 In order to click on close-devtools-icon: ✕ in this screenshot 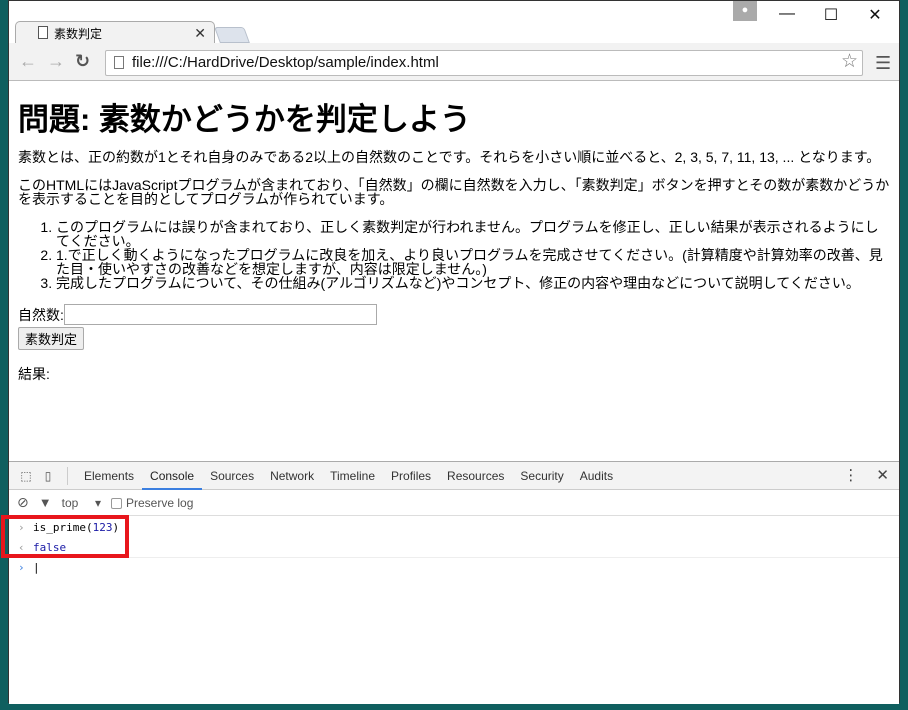, I will do `click(882, 475)`.